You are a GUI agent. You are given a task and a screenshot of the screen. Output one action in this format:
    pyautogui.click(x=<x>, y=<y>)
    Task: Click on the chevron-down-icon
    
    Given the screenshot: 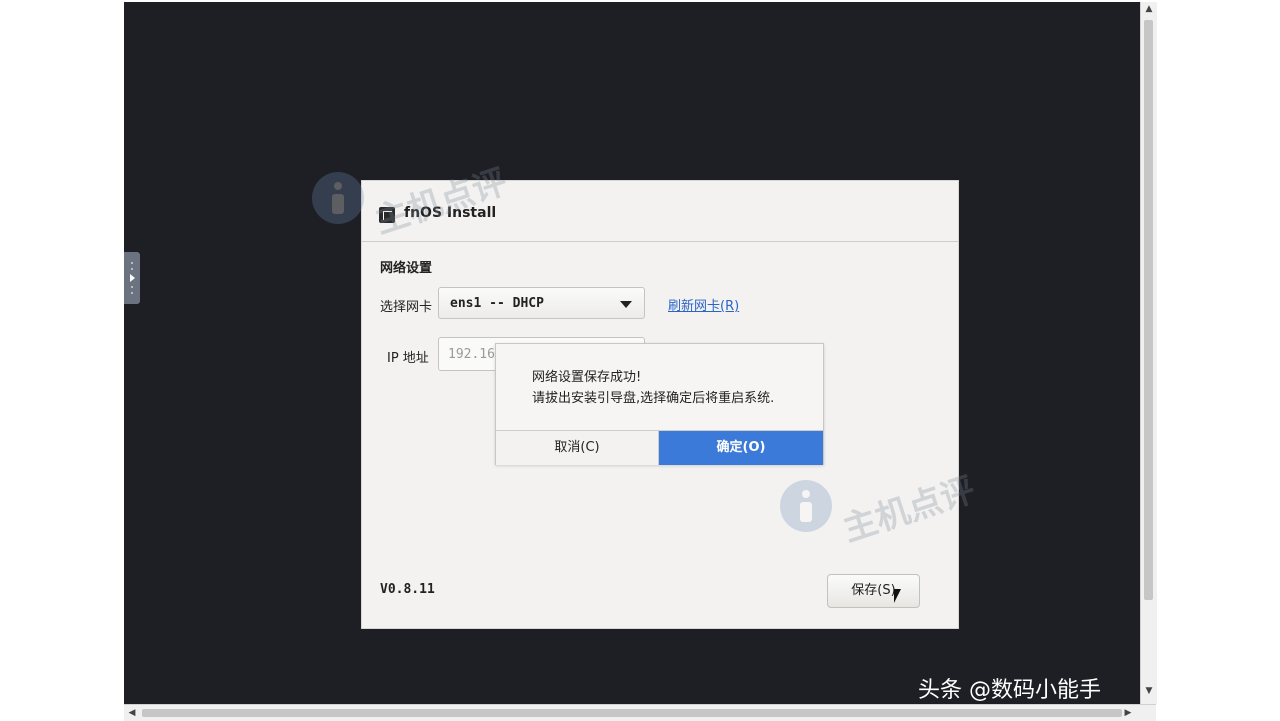 What is the action you would take?
    pyautogui.click(x=626, y=304)
    